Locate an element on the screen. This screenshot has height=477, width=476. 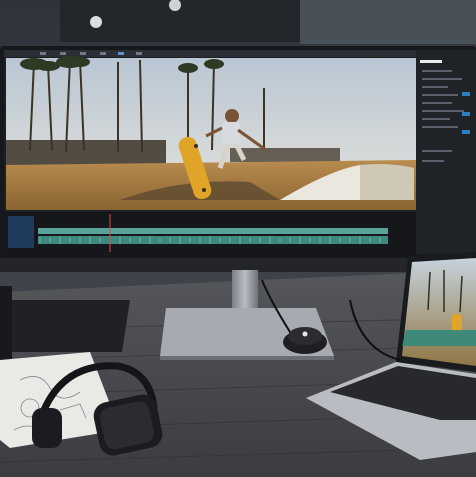
drawing-tablet is located at coordinates (65, 326).